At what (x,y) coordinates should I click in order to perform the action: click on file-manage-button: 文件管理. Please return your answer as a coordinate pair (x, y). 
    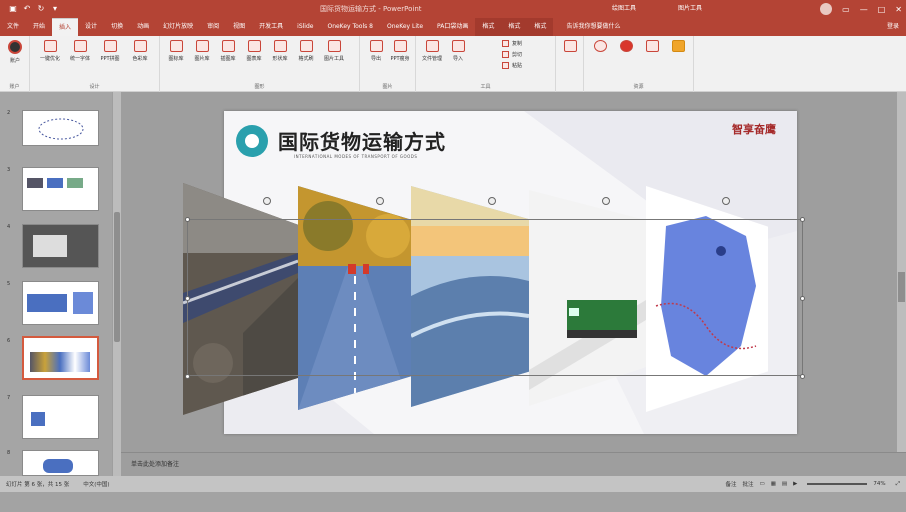
    Looking at the image, I should click on (432, 51).